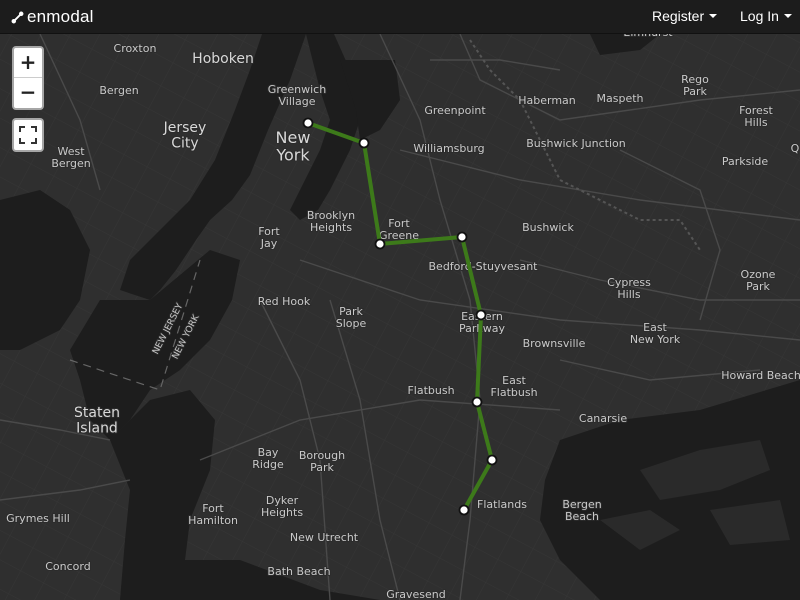  Describe the element at coordinates (416, 594) in the screenshot. I see `map-label: Gravesend` at that location.